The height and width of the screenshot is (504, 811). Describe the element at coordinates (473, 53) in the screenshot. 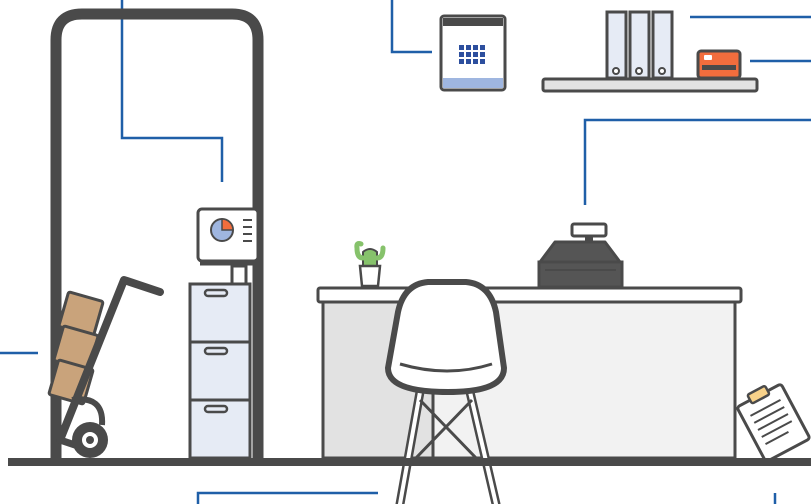

I see `calendar-icon` at that location.